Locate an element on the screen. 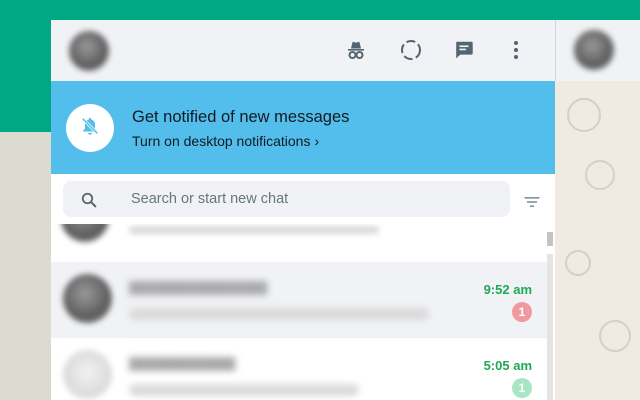  notification-icon-circle is located at coordinates (90, 128).